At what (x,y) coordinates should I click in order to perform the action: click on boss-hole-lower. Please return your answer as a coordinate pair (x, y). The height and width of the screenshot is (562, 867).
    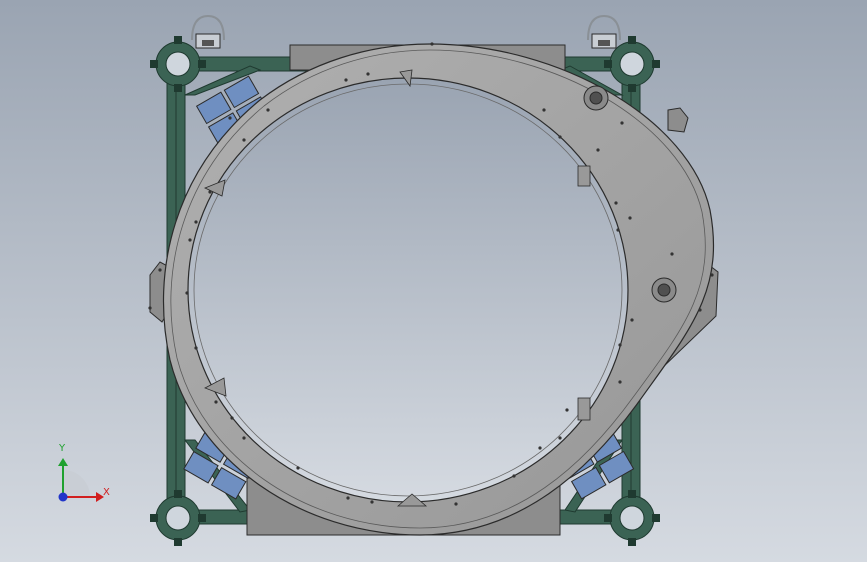
    Looking at the image, I should click on (664, 290).